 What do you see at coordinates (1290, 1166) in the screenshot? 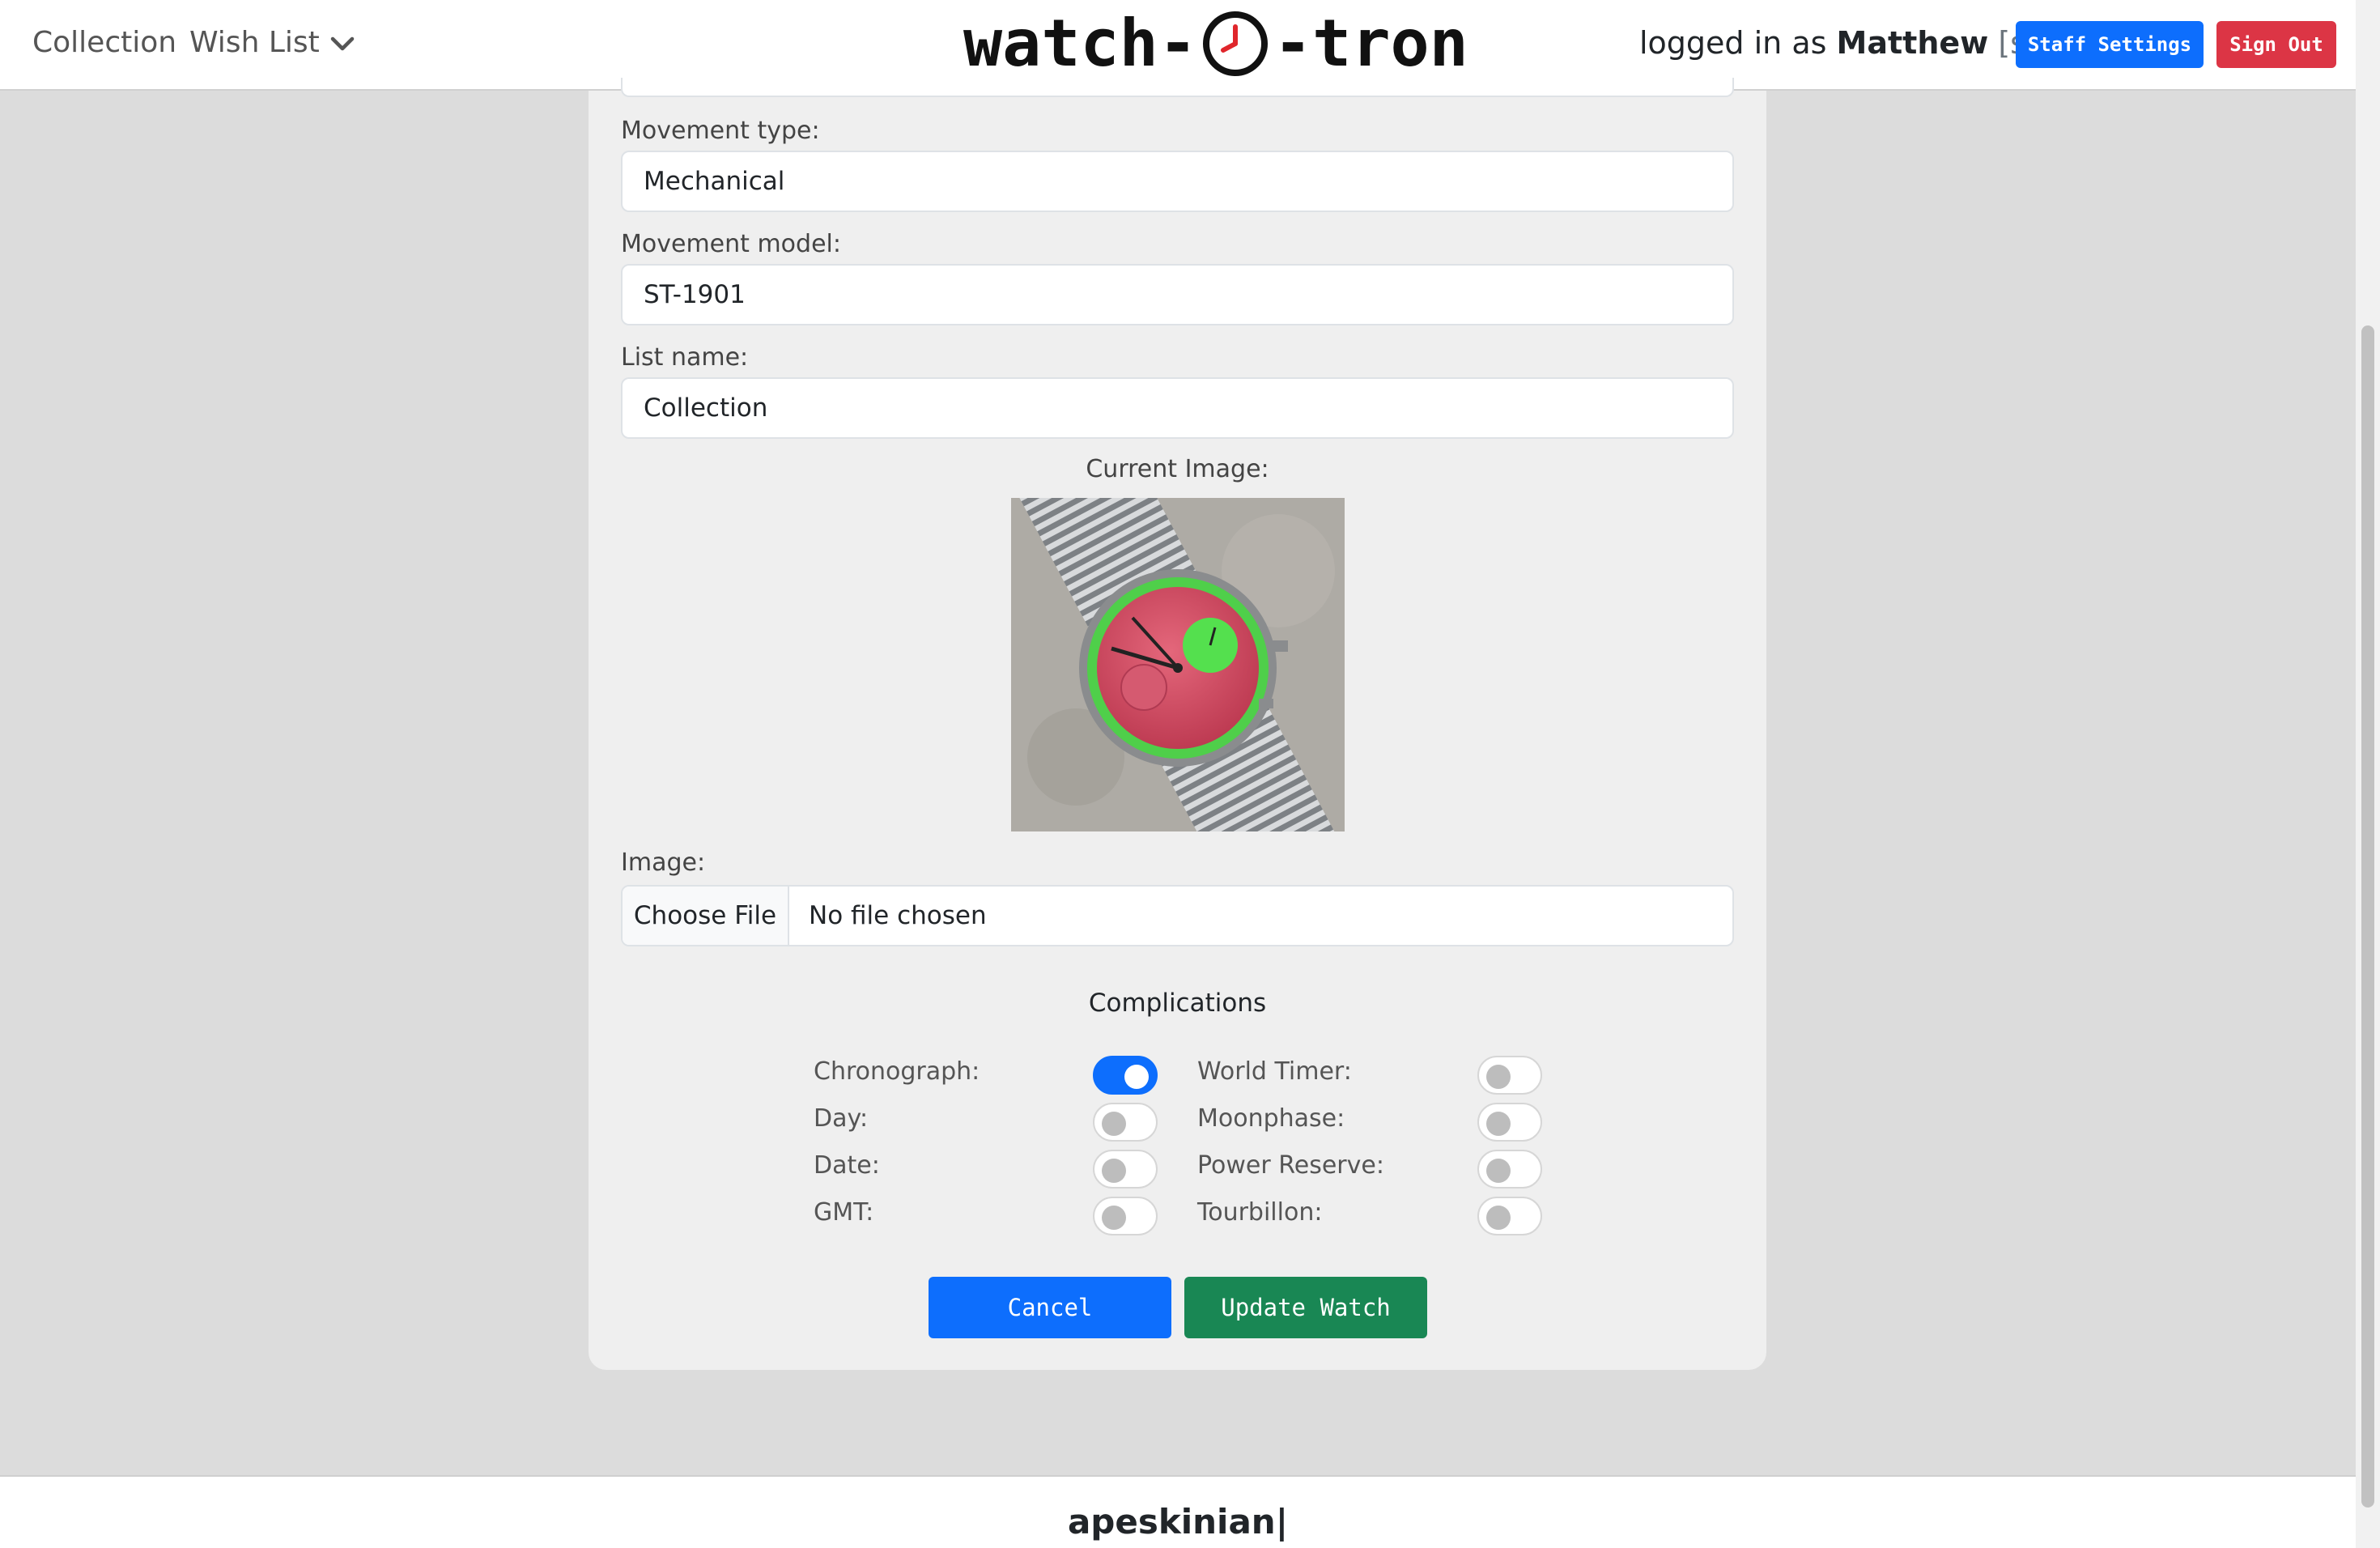
I see `power-reserve-label: Power Reserve:` at bounding box center [1290, 1166].